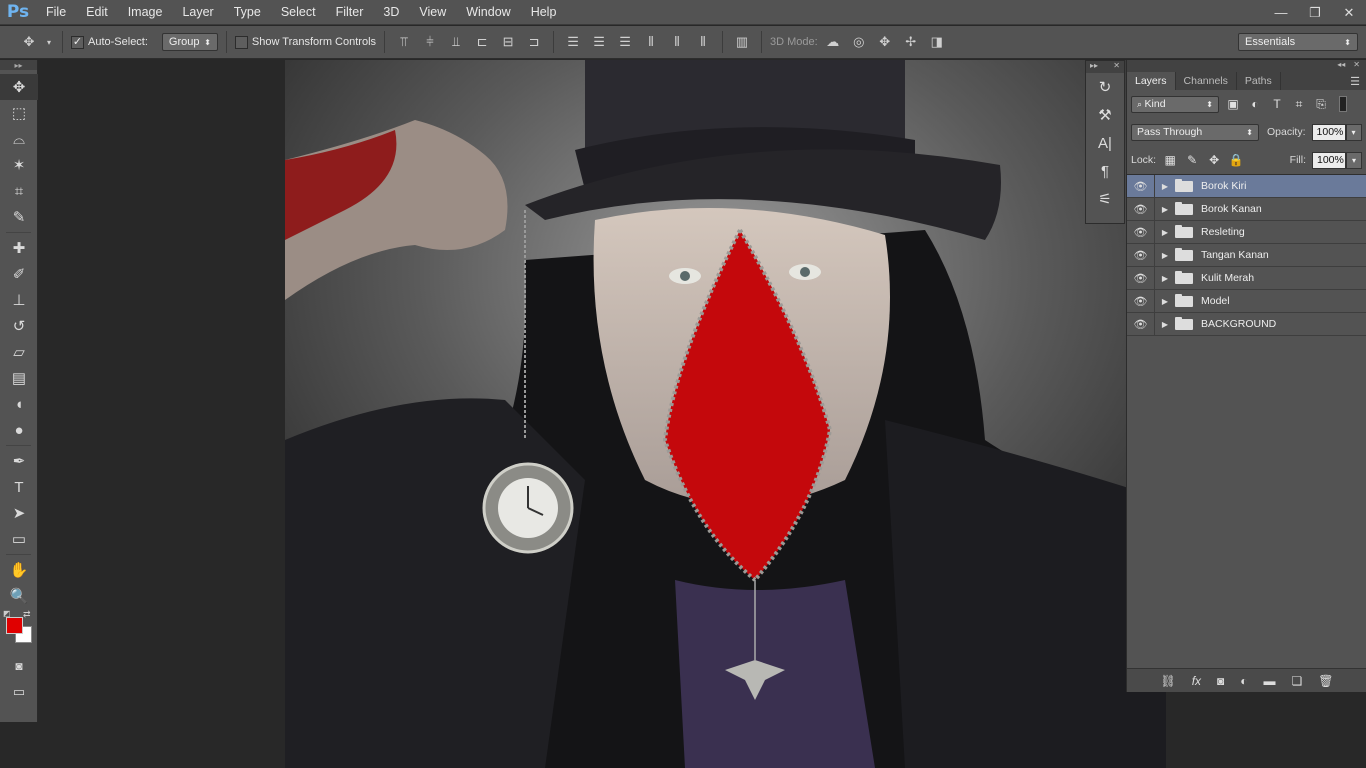 Image resolution: width=1366 pixels, height=768 pixels. Describe the element at coordinates (1246, 255) in the screenshot. I see `layer-row: 👁 ▶ Tangan Kanan` at that location.